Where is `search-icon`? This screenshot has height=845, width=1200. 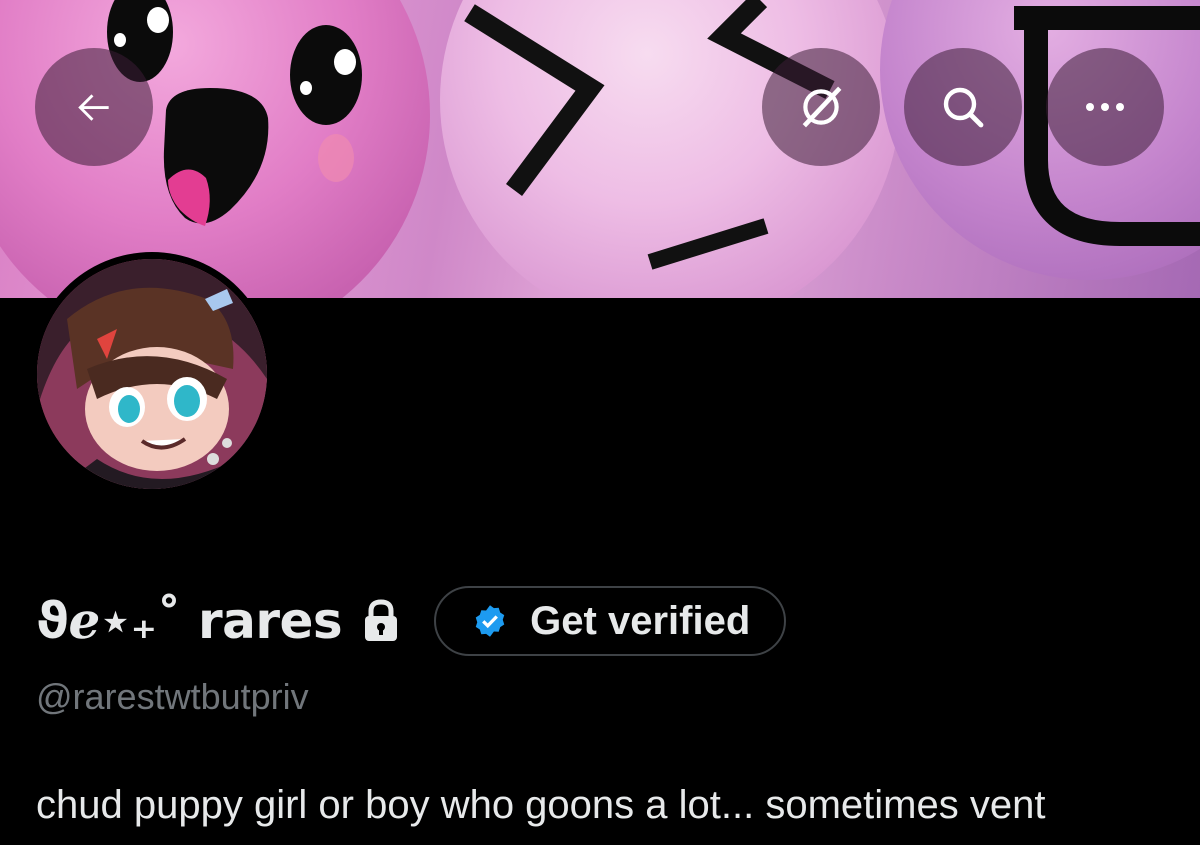 search-icon is located at coordinates (963, 107).